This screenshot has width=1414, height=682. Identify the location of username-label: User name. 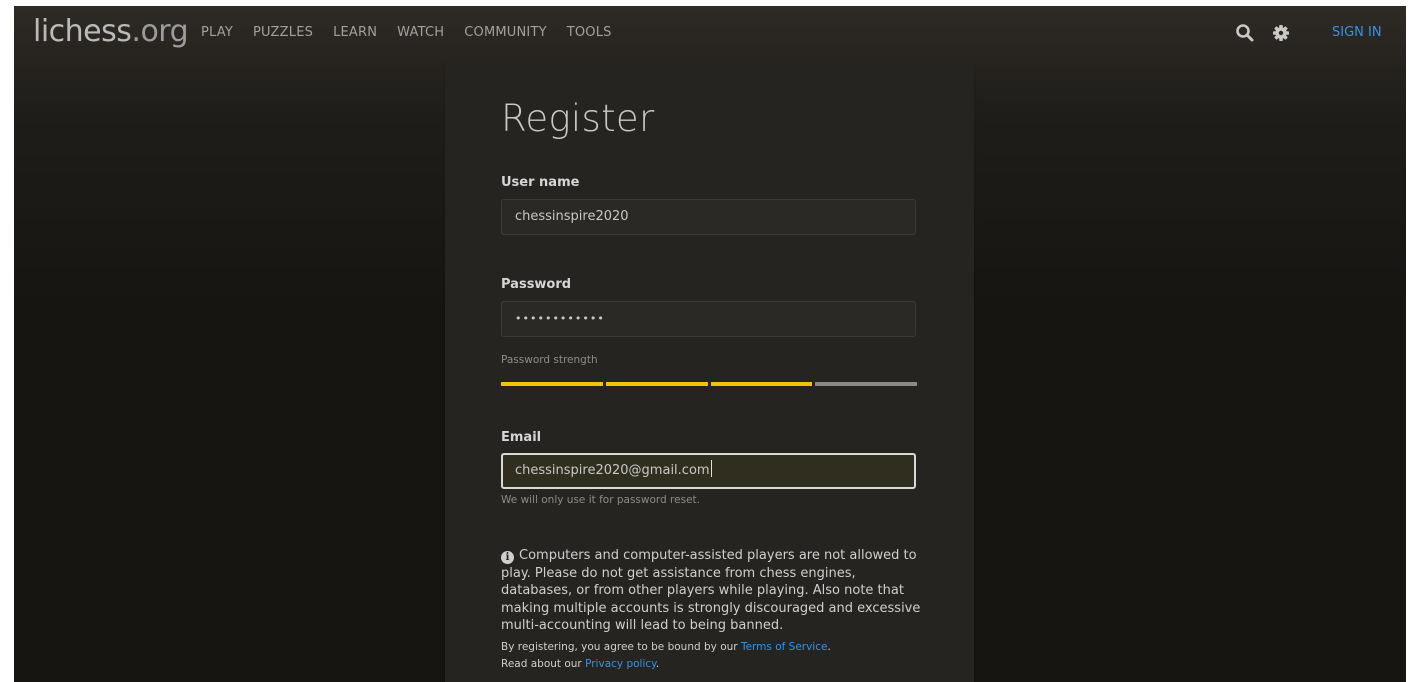
(540, 182).